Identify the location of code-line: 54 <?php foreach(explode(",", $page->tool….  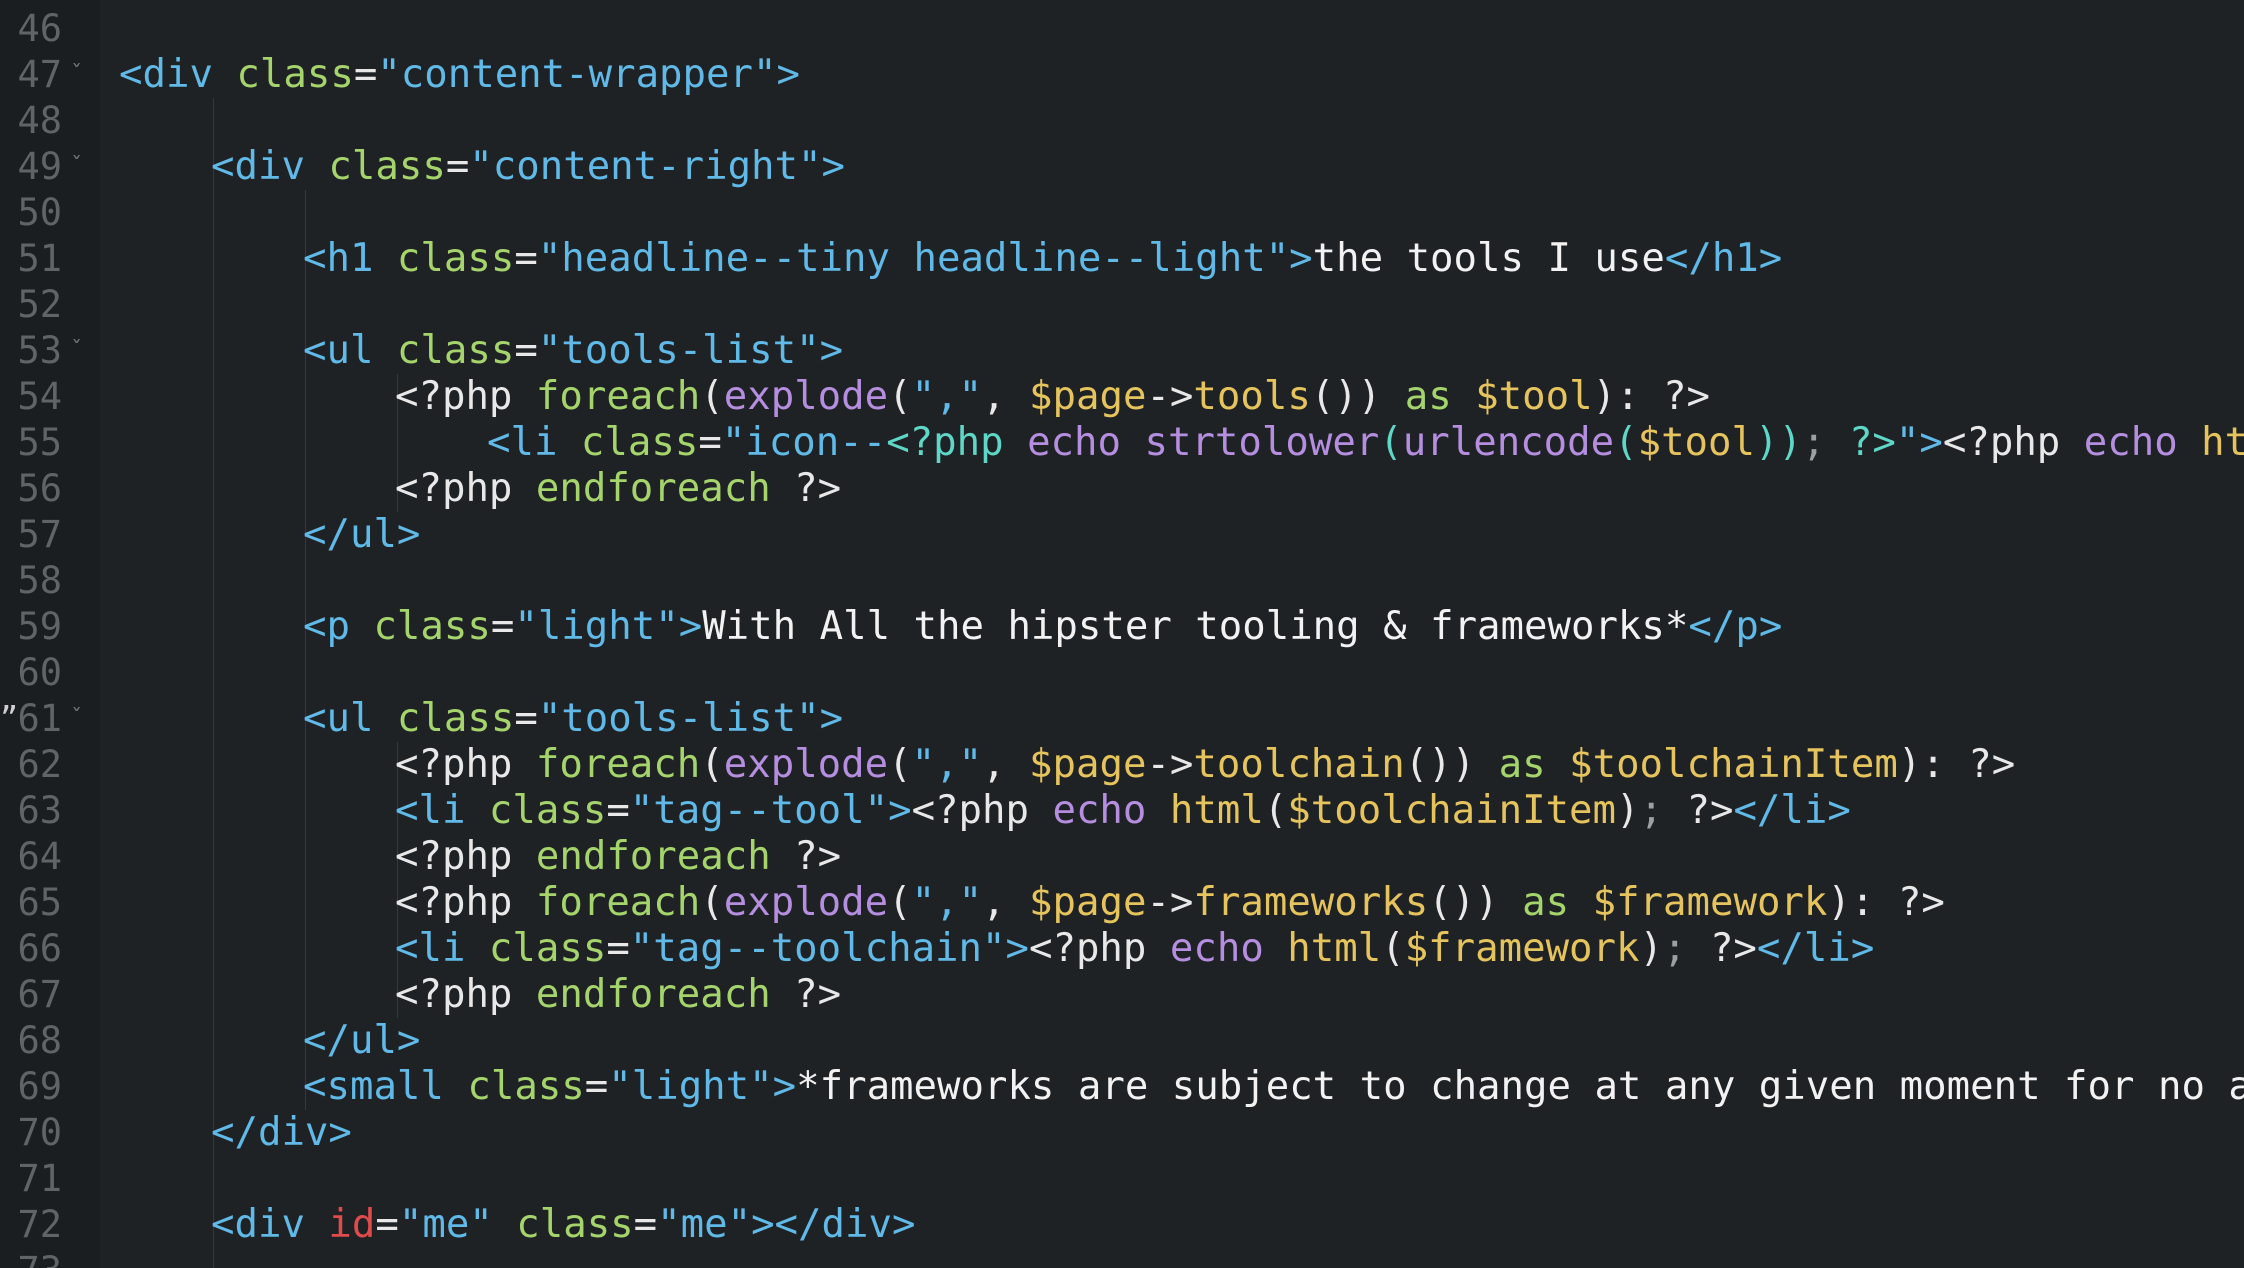
(1122, 397).